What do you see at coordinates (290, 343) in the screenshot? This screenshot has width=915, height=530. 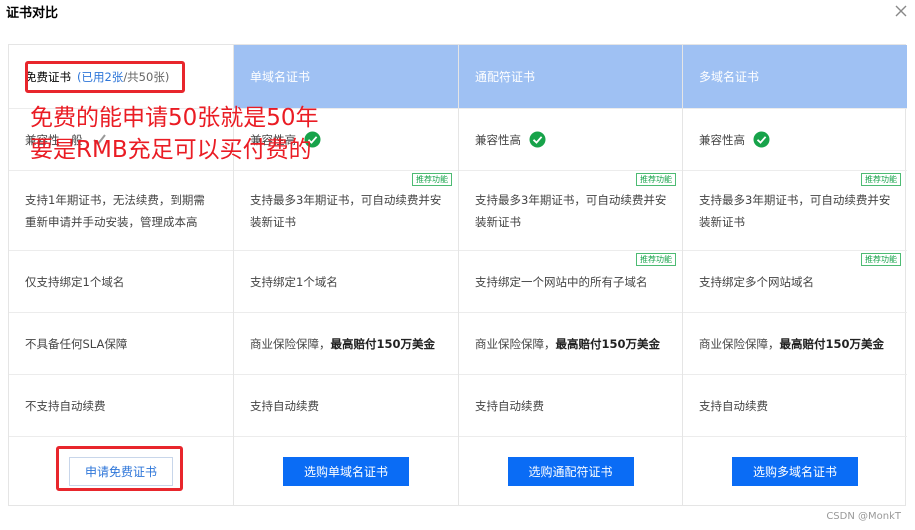 I see `sla-single-prefix: 商业保险保障，` at bounding box center [290, 343].